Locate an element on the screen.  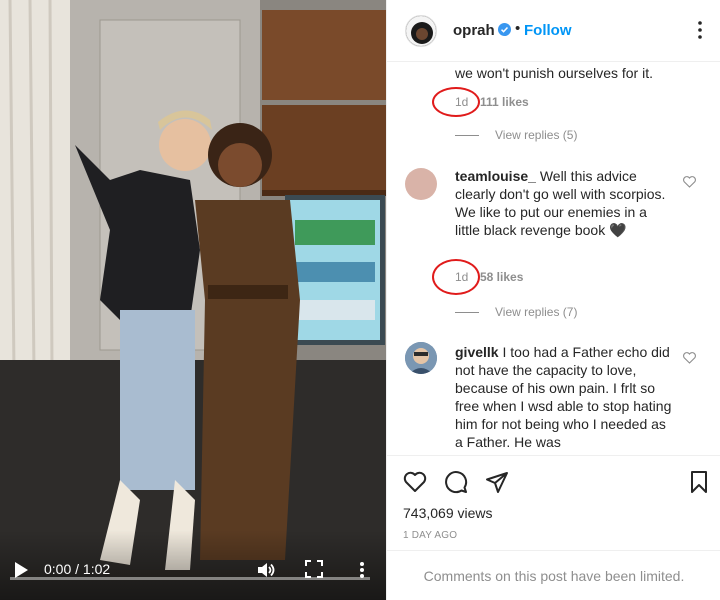
heart-icon is located at coordinates (415, 482).